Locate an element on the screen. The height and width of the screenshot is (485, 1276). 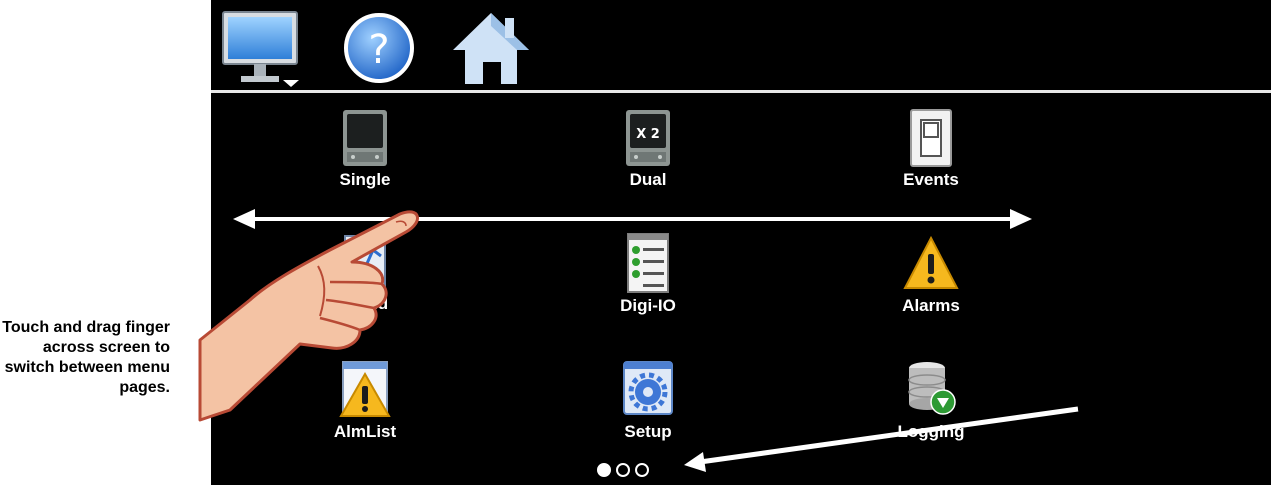
alarm-warning-icon is located at coordinates (931, 262).